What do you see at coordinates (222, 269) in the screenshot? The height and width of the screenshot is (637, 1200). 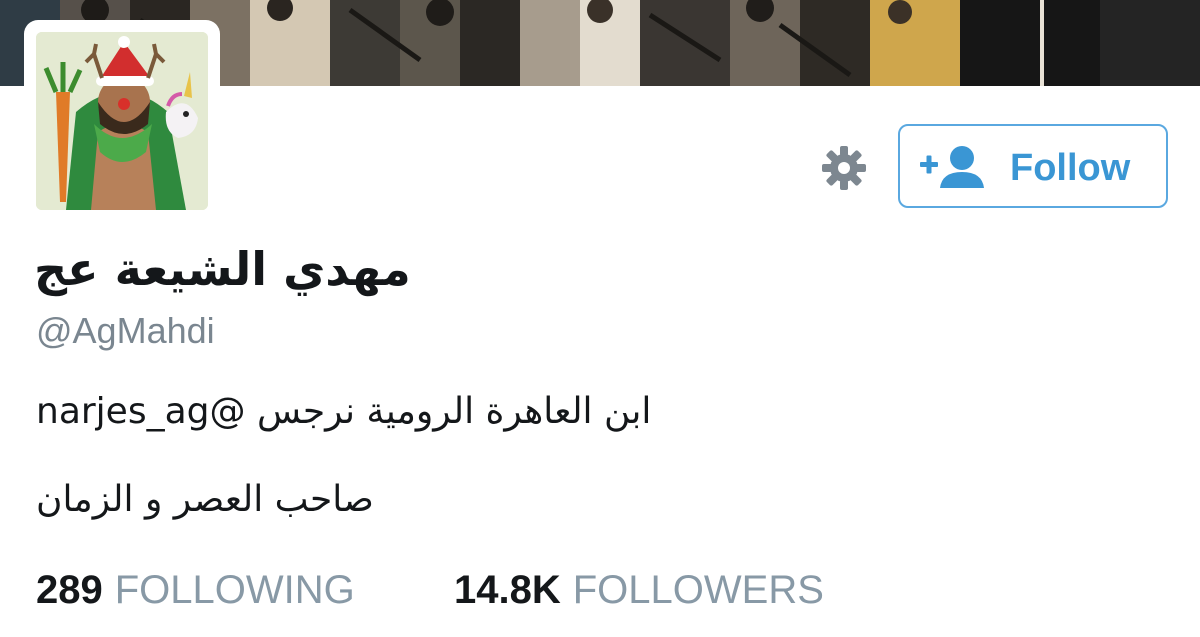 I see `display-name: مهدي الشيعة عج` at bounding box center [222, 269].